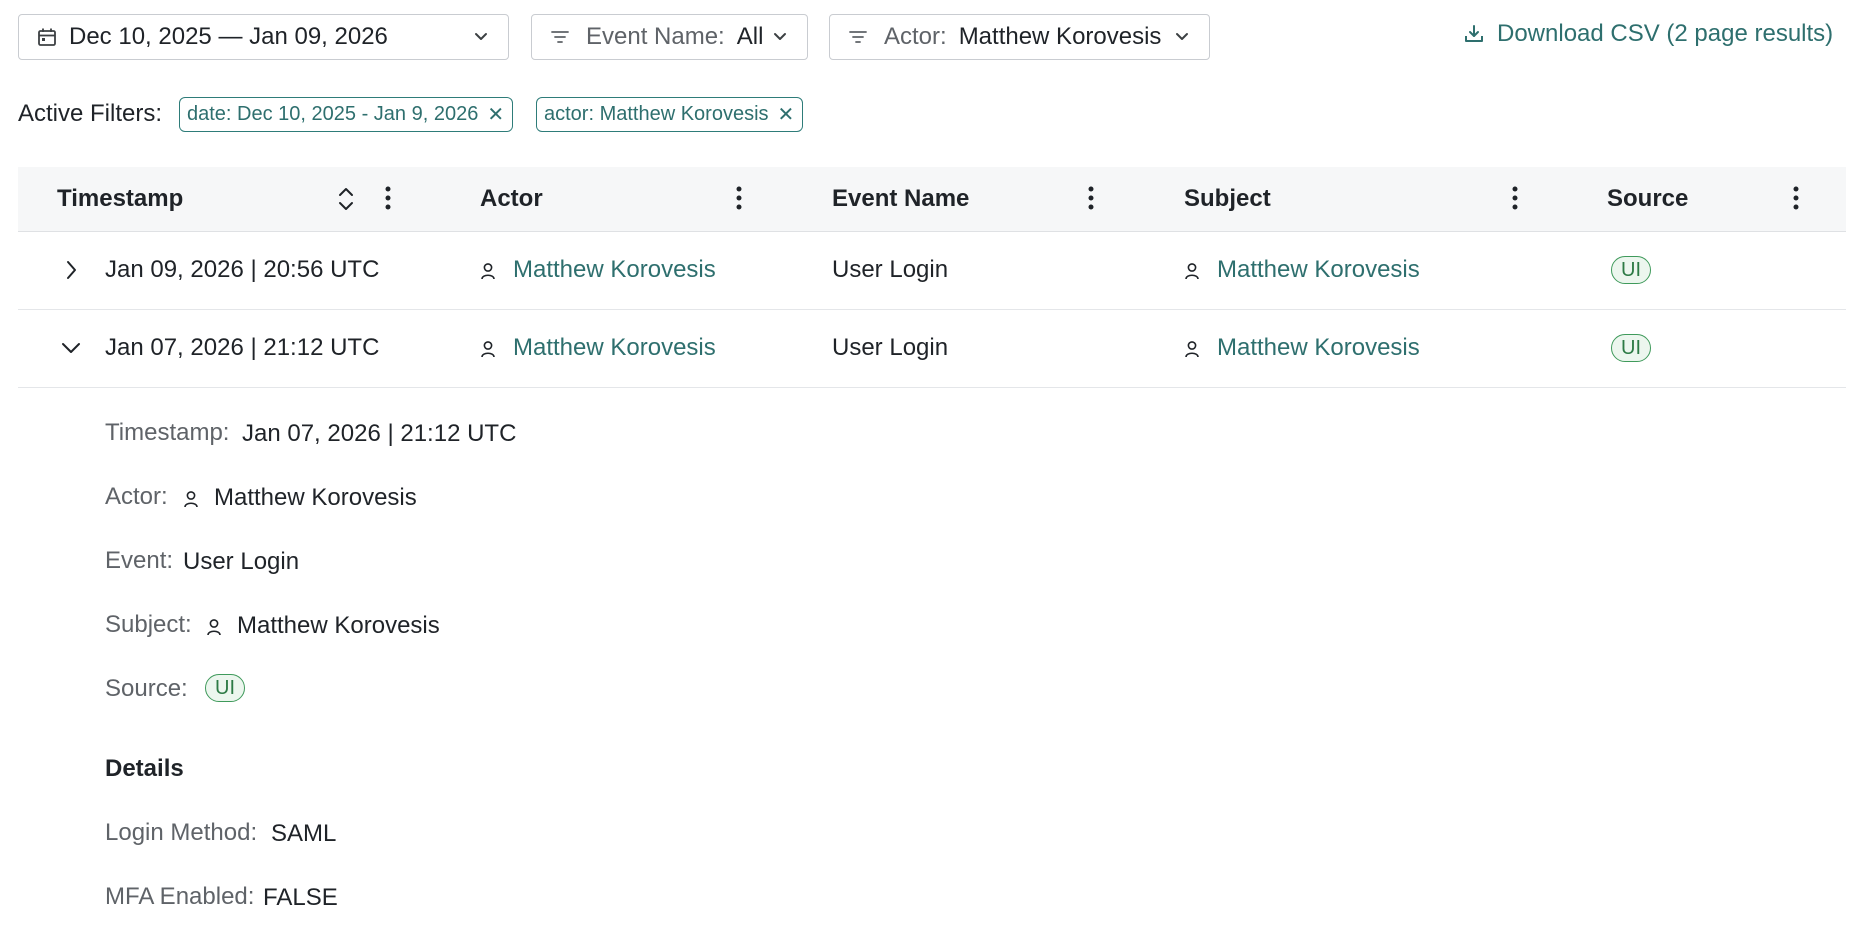  Describe the element at coordinates (1647, 199) in the screenshot. I see `column-header-source: Source` at that location.